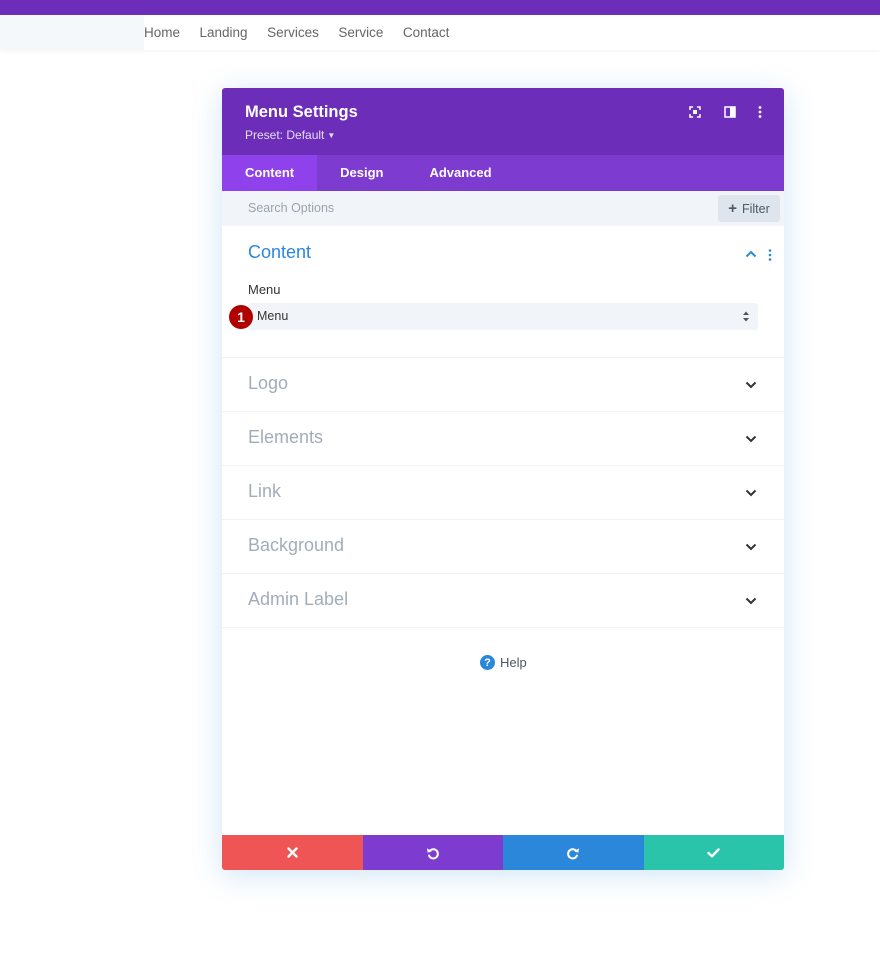  I want to click on check-icon, so click(713, 852).